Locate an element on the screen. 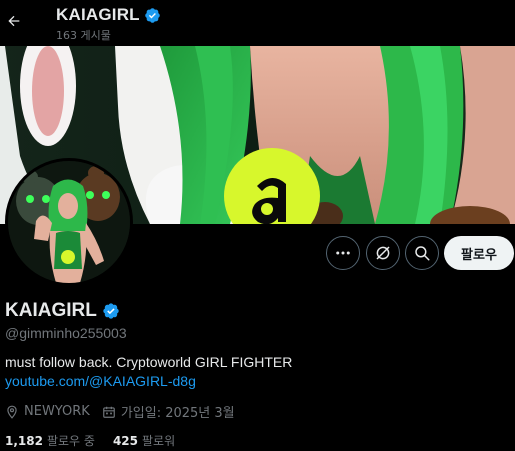  subscribe-icon is located at coordinates (383, 253).